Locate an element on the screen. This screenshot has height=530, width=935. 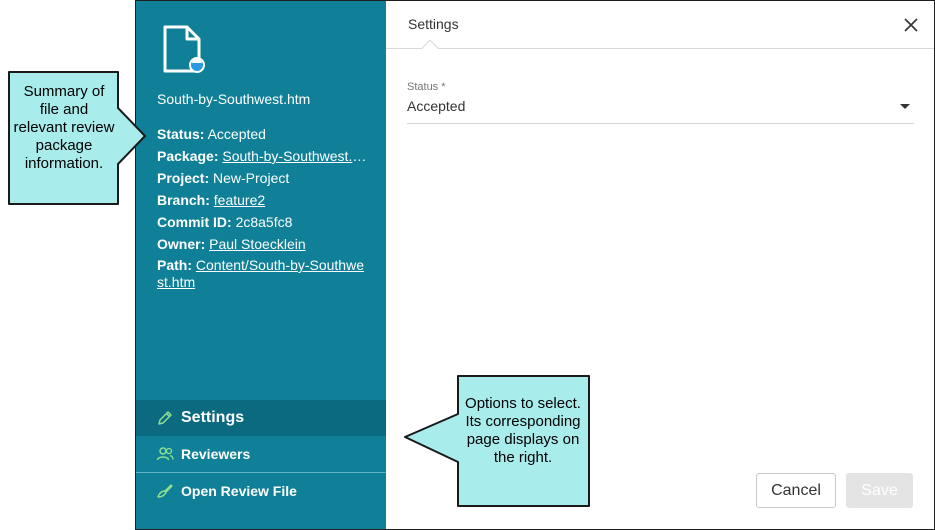
meta-owner-link: Paul Stoecklein is located at coordinates (257, 244).